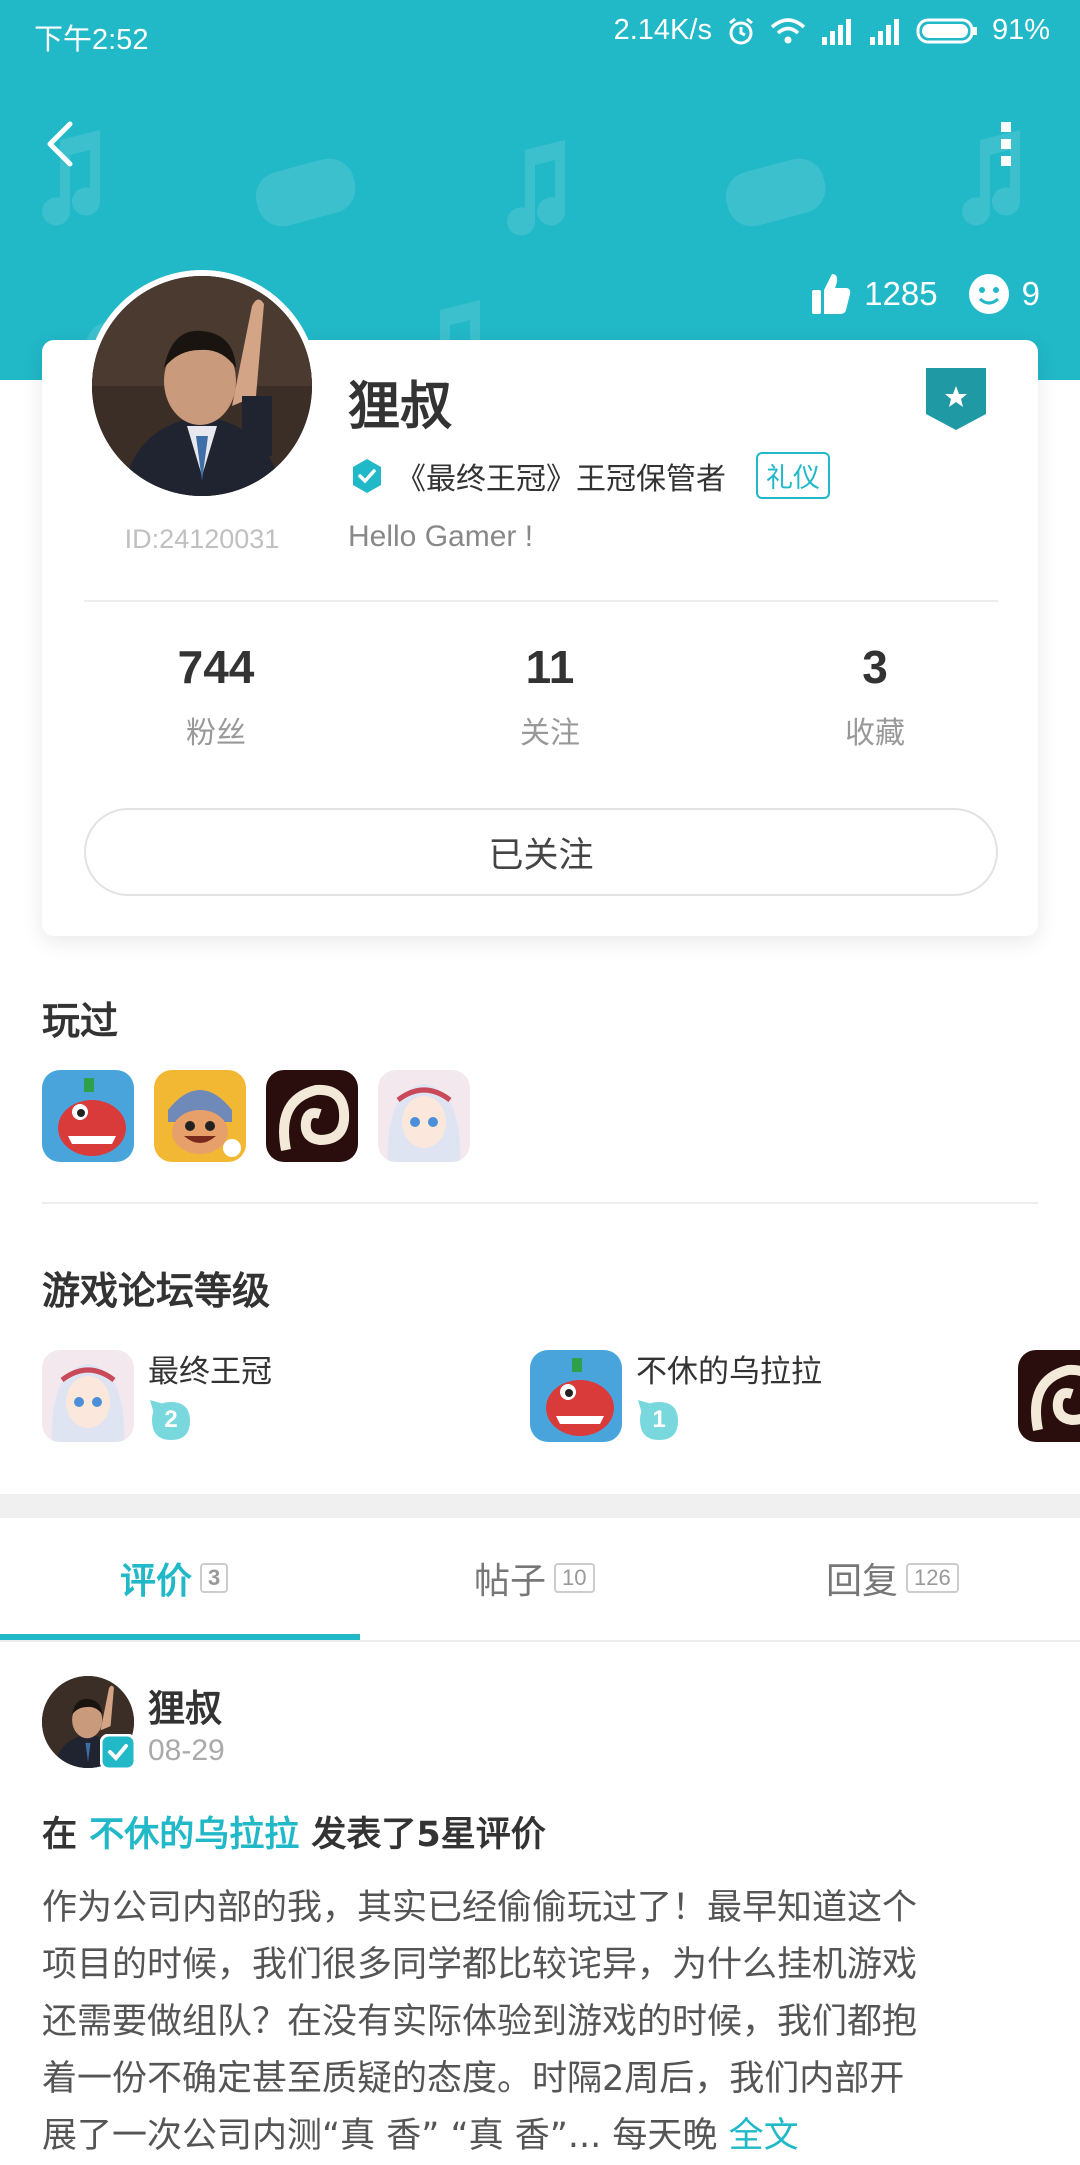 The width and height of the screenshot is (1080, 2165). What do you see at coordinates (550, 667) in the screenshot?
I see `following-count: 11` at bounding box center [550, 667].